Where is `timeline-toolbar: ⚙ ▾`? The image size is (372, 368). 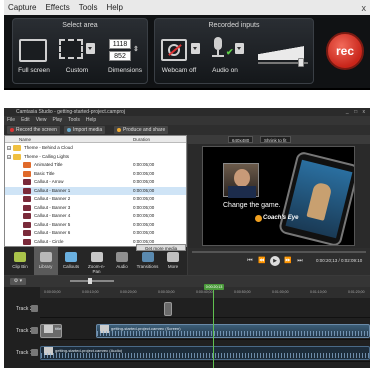 timeline-toolbar: ⚙ ▾ is located at coordinates (187, 281).